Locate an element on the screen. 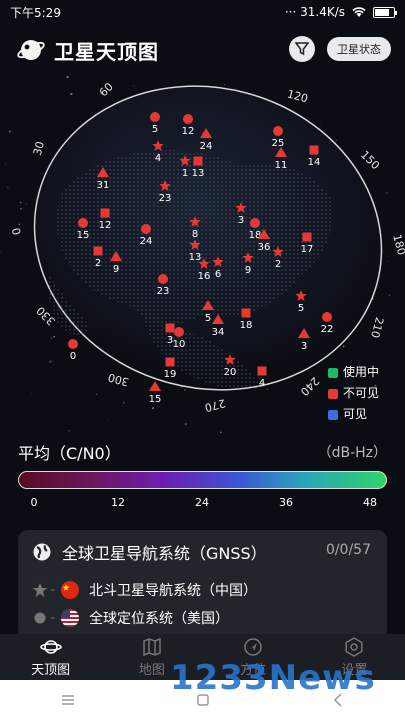 Image resolution: width=405 pixels, height=720 pixels. globe-icon is located at coordinates (42, 552).